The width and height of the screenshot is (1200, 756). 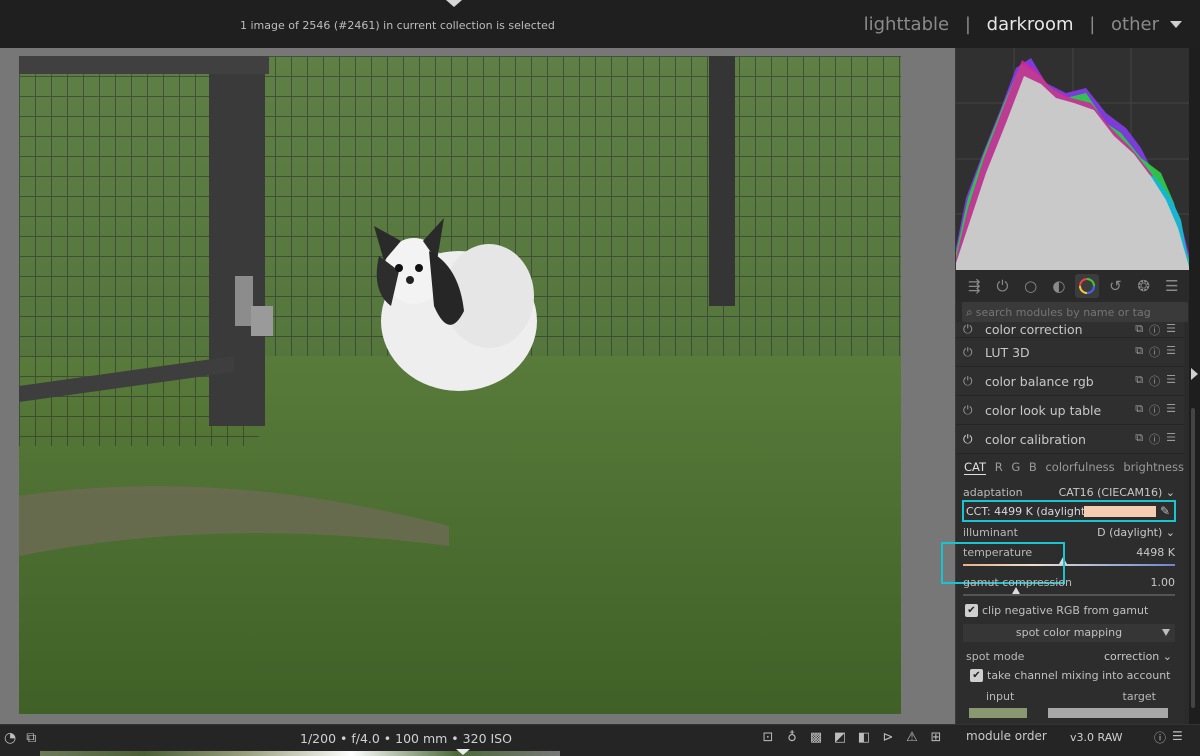 I want to click on calibration-tabs: CAT R G B colorfulness brightness gray, so click(x=1082, y=467).